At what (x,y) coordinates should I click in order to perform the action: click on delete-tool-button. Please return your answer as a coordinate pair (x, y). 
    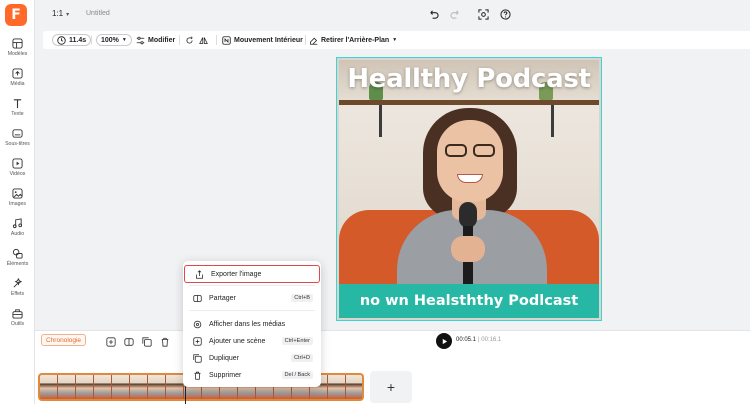
    Looking at the image, I should click on (165, 342).